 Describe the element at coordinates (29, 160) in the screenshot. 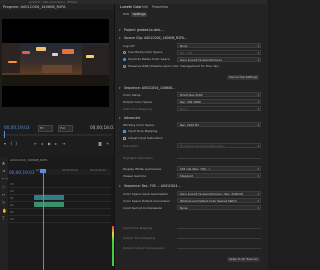

I see `sequence-tab: A001C004_140608_R2FA` at that location.